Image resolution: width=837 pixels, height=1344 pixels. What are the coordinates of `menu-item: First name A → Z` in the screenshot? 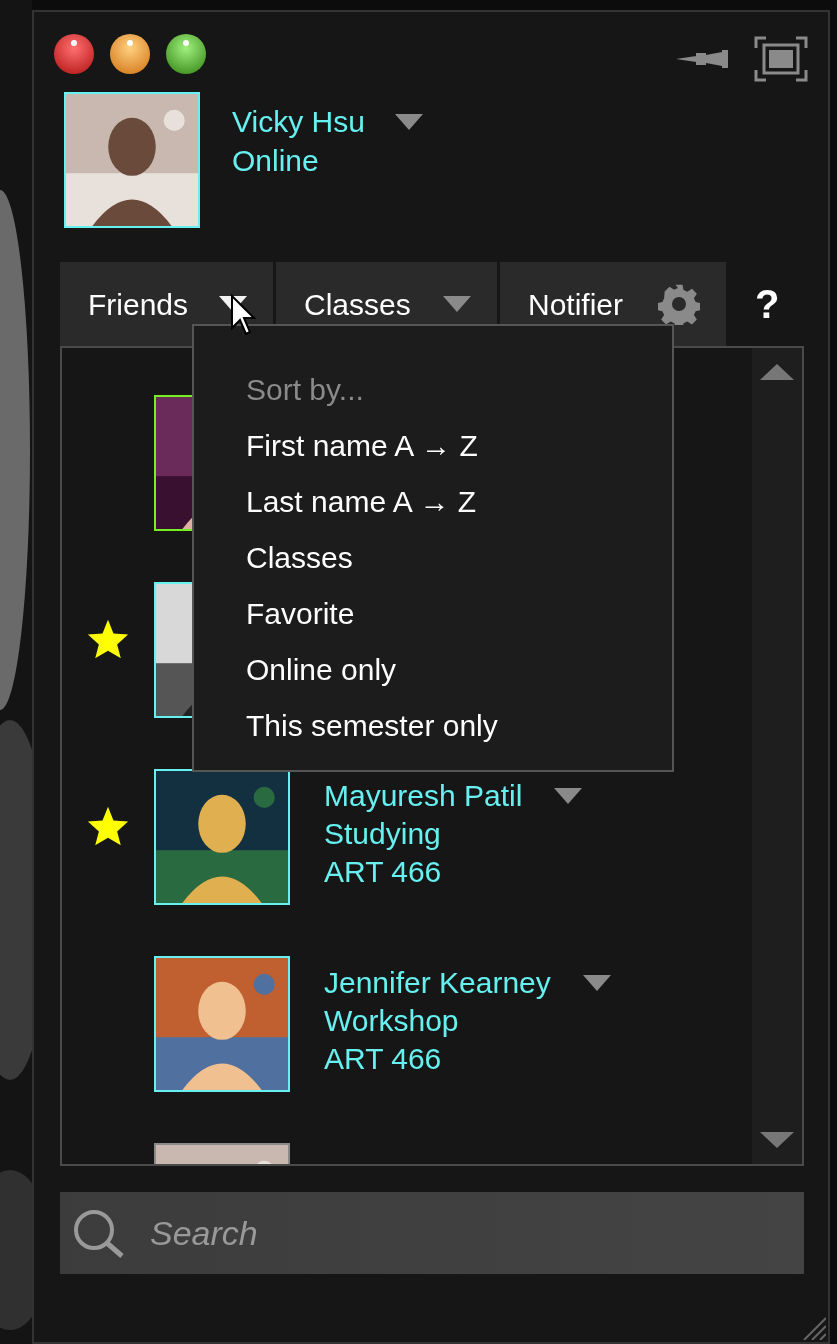 It's located at (362, 446).